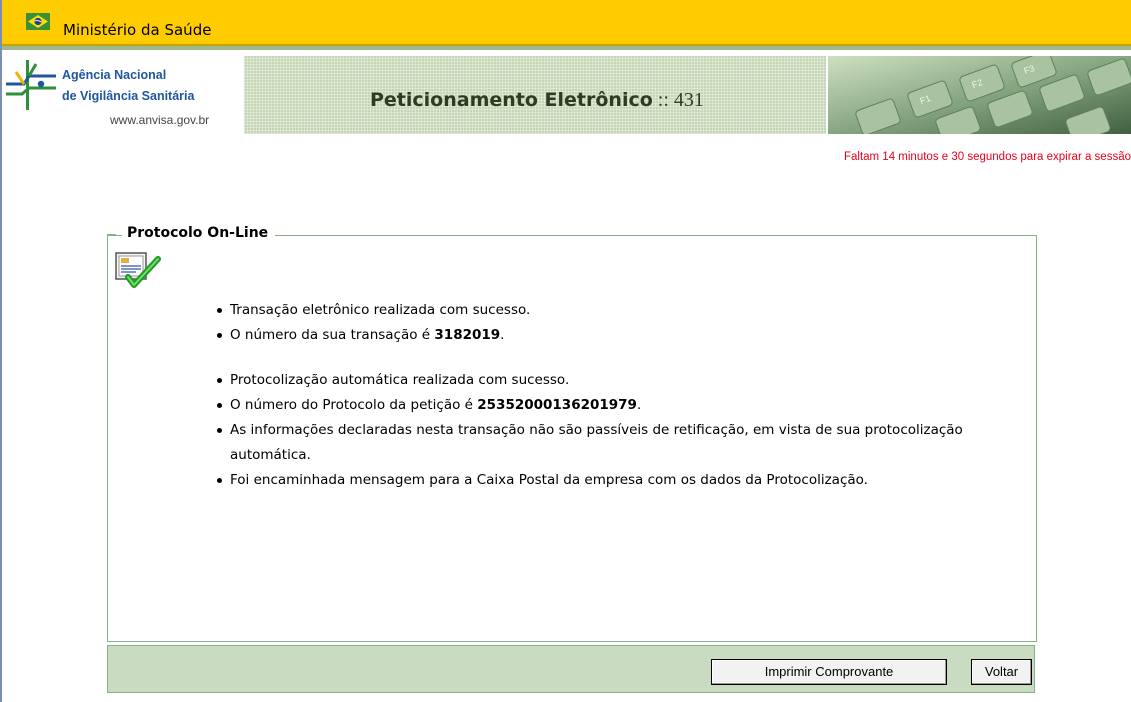  What do you see at coordinates (354, 405) in the screenshot?
I see `message-text: O número do Protocolo da petição é` at bounding box center [354, 405].